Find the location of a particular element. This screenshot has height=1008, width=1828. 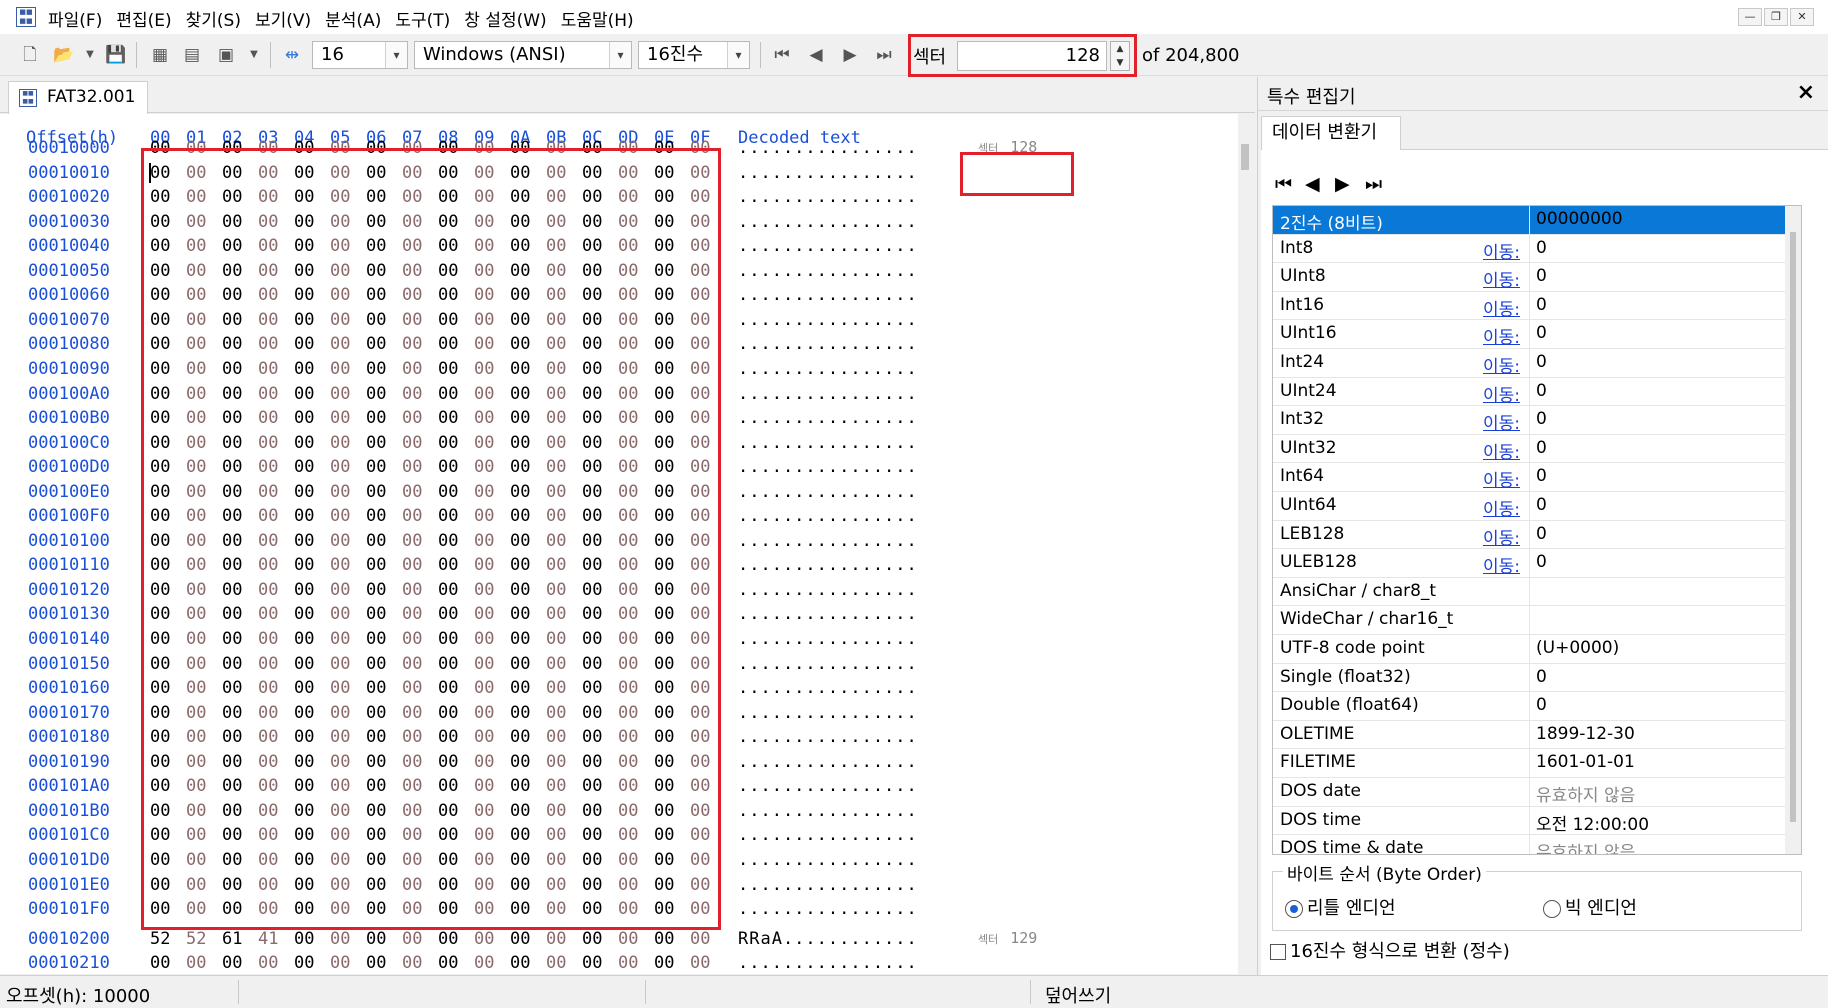

sector-input: 128 is located at coordinates (1032, 56).